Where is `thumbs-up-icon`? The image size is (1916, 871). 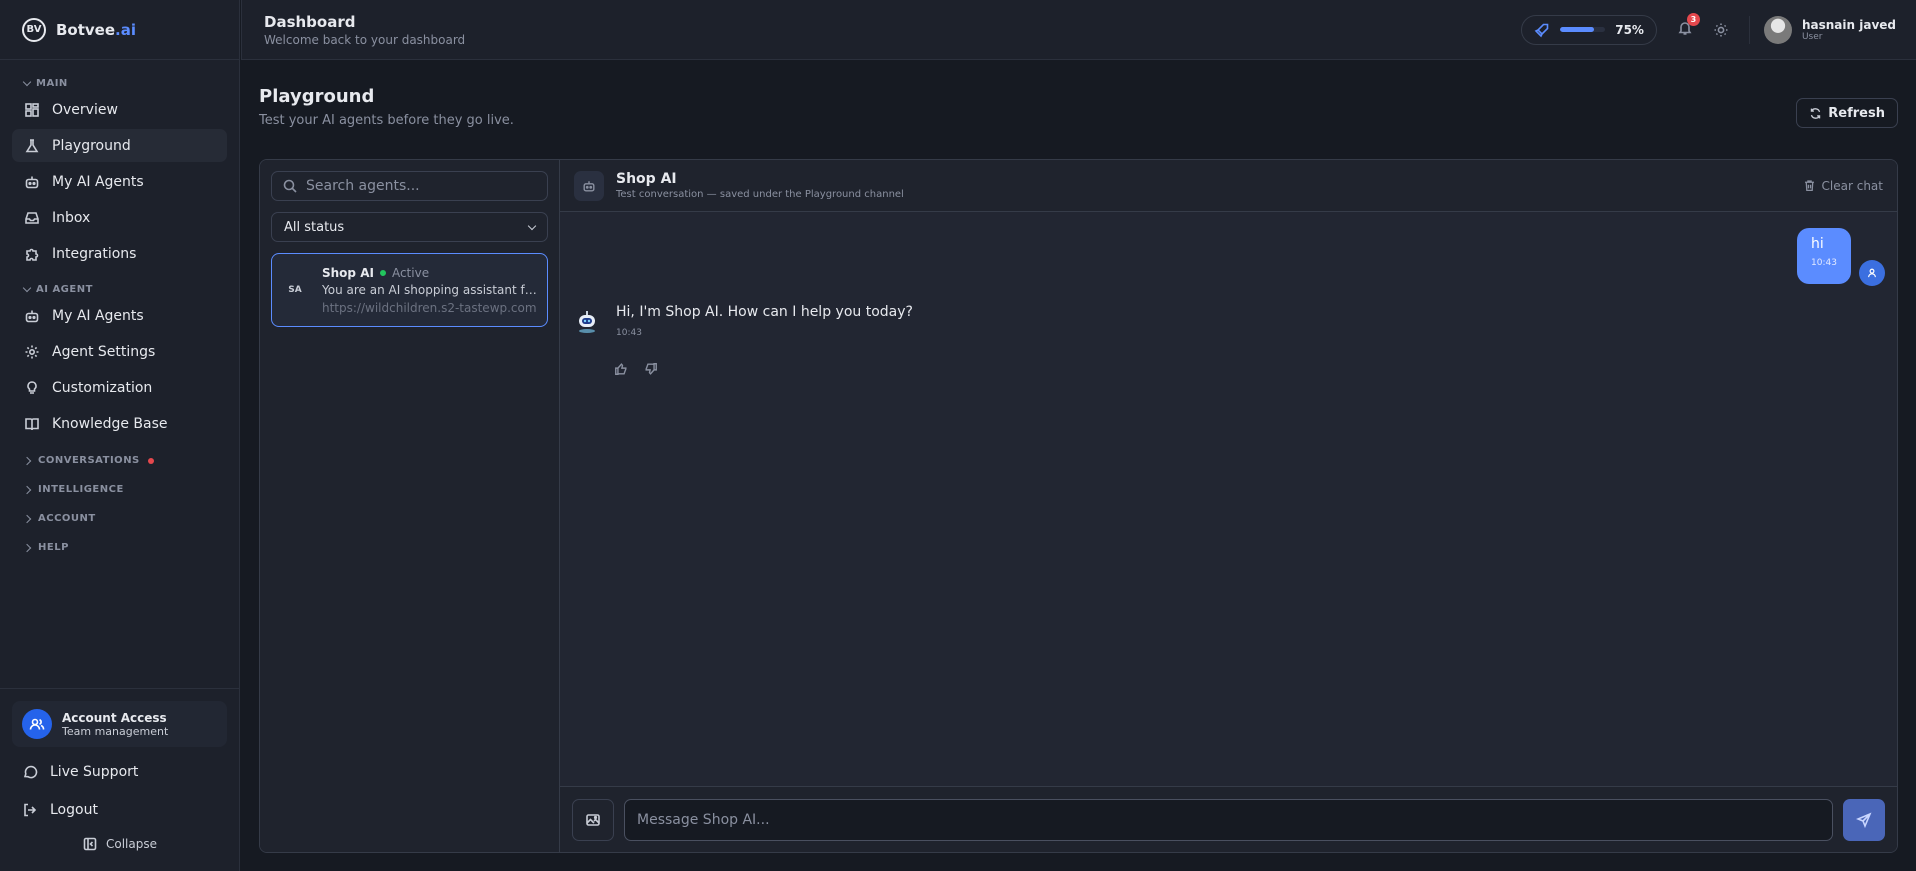 thumbs-up-icon is located at coordinates (621, 369).